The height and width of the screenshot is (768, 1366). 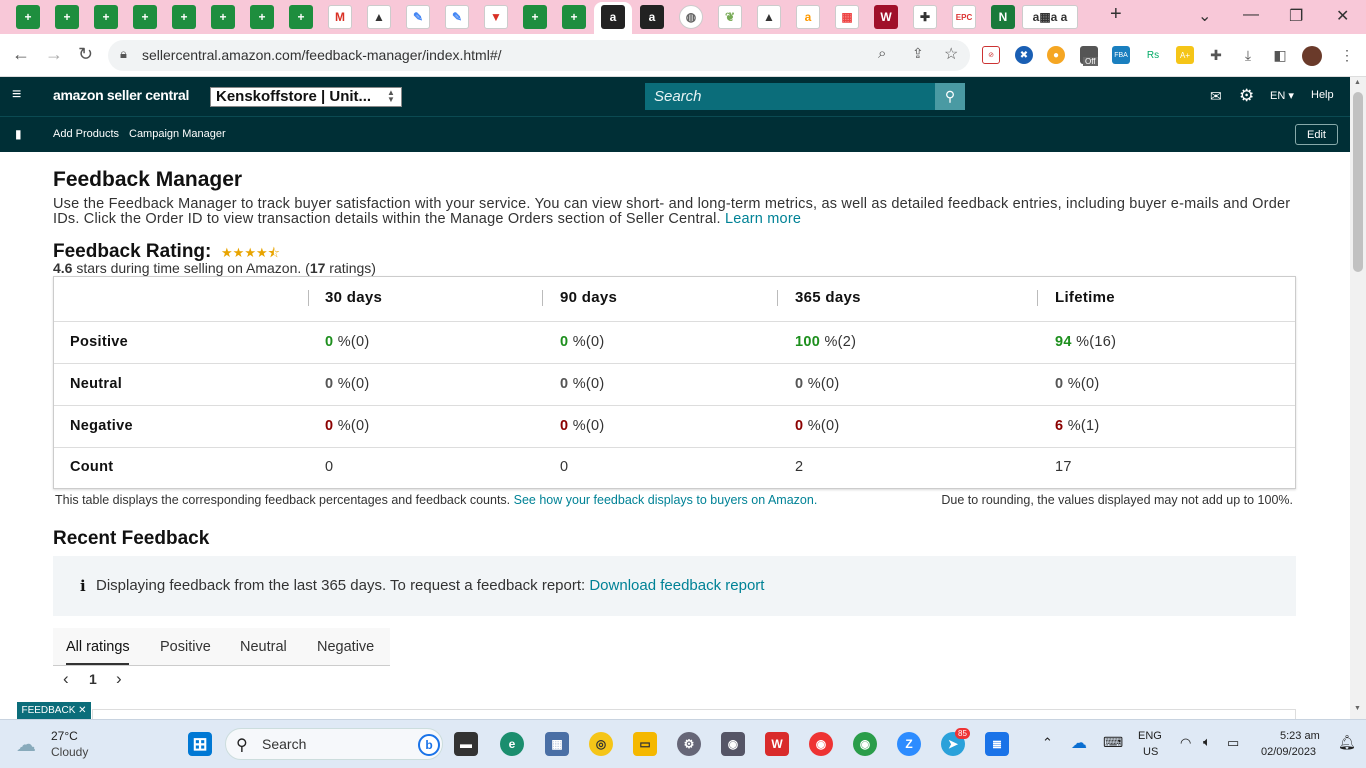 I want to click on search-button: ⚲, so click(x=950, y=96).